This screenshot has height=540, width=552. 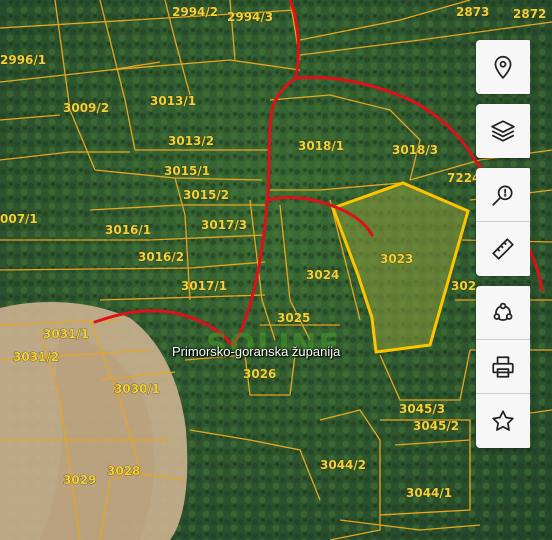 What do you see at coordinates (323, 275) in the screenshot?
I see `parcel-label: 3024` at bounding box center [323, 275].